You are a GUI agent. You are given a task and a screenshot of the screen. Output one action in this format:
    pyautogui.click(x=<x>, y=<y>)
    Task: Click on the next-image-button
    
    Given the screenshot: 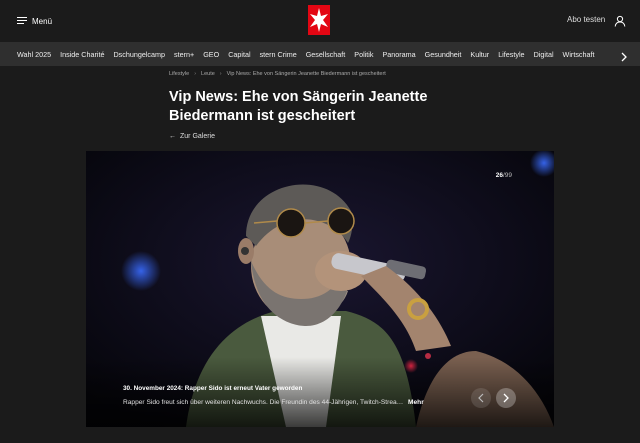 What is the action you would take?
    pyautogui.click(x=506, y=398)
    